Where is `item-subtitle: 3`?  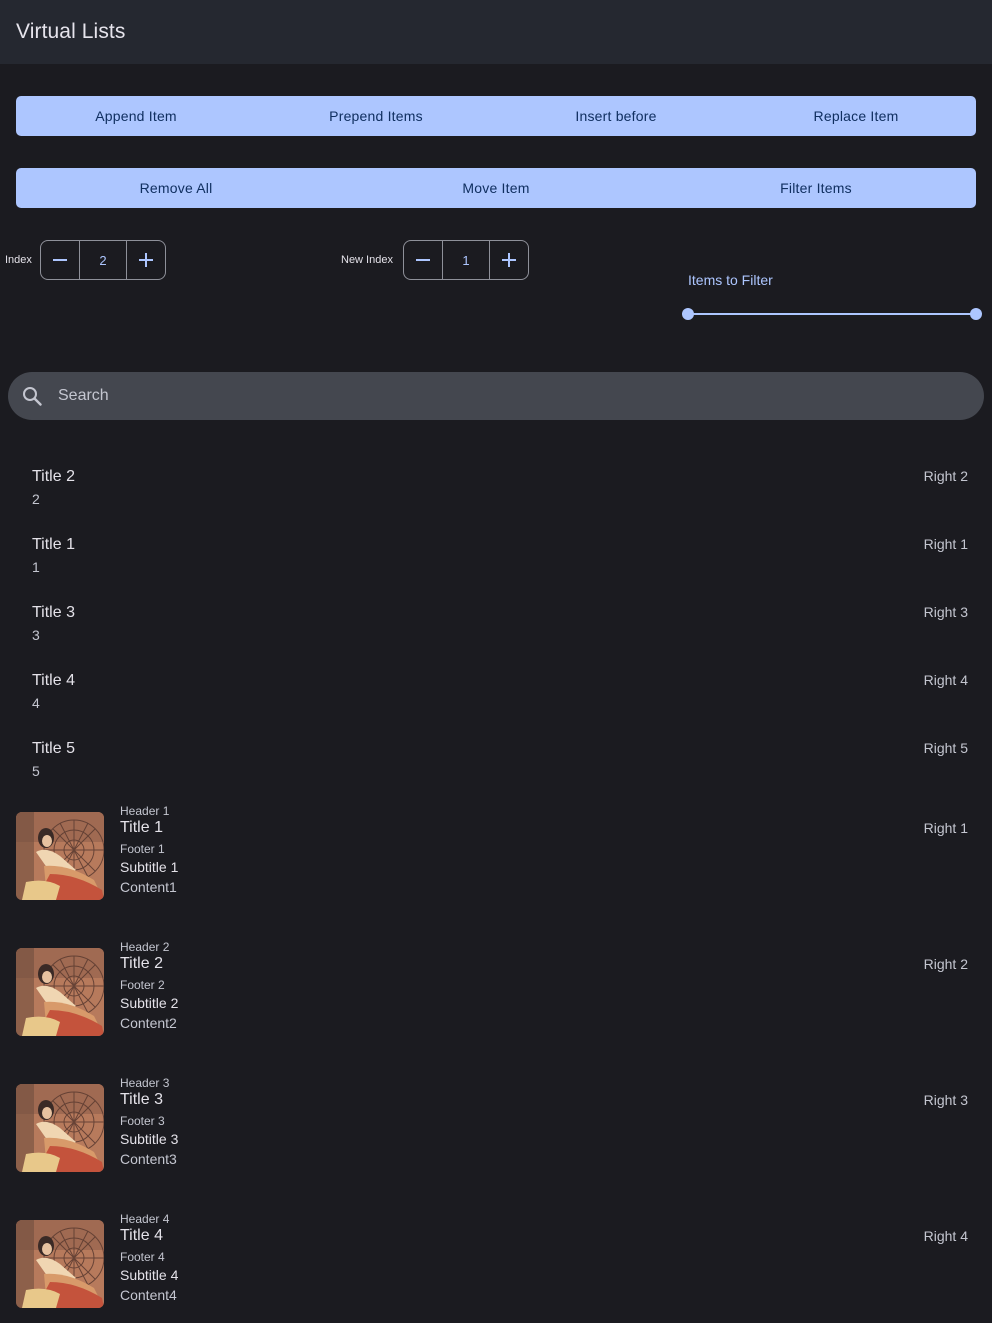
item-subtitle: 3 is located at coordinates (36, 635).